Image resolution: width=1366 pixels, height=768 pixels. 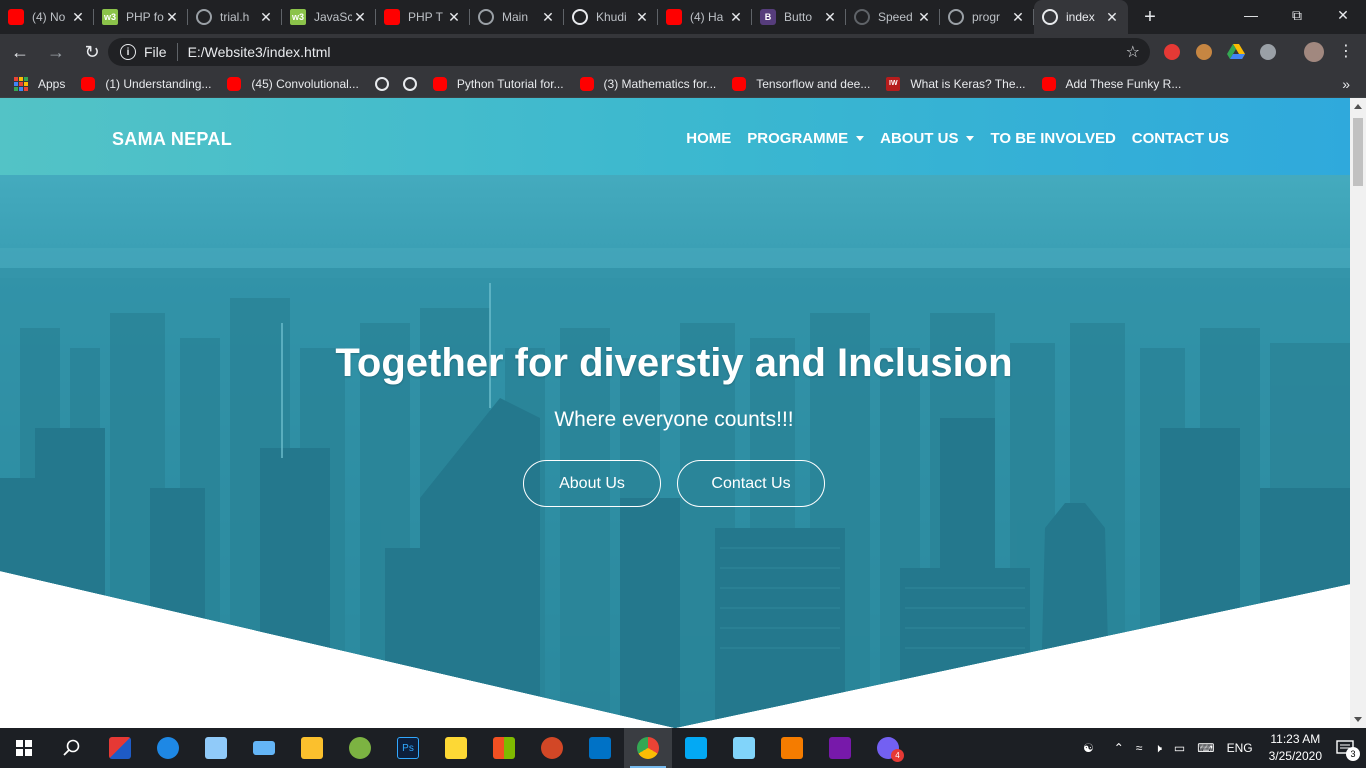 What do you see at coordinates (329, 17) in the screenshot?
I see `tab: w3 JavaSc ✕` at bounding box center [329, 17].